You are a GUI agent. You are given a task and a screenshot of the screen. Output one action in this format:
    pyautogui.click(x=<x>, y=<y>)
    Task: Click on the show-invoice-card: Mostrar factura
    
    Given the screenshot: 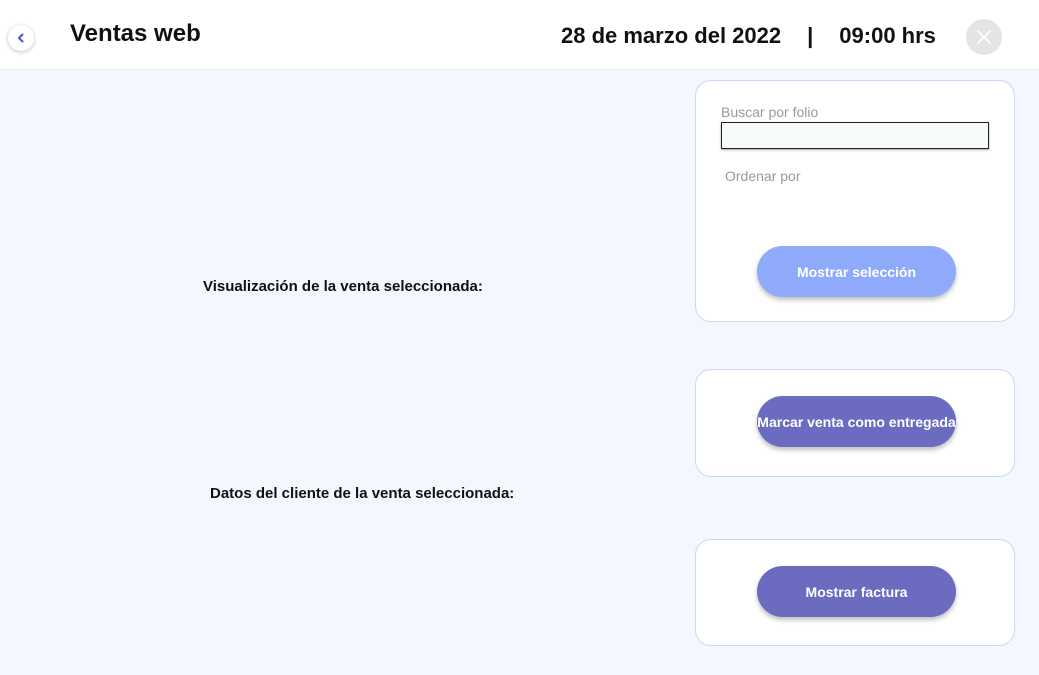 What is the action you would take?
    pyautogui.click(x=855, y=592)
    